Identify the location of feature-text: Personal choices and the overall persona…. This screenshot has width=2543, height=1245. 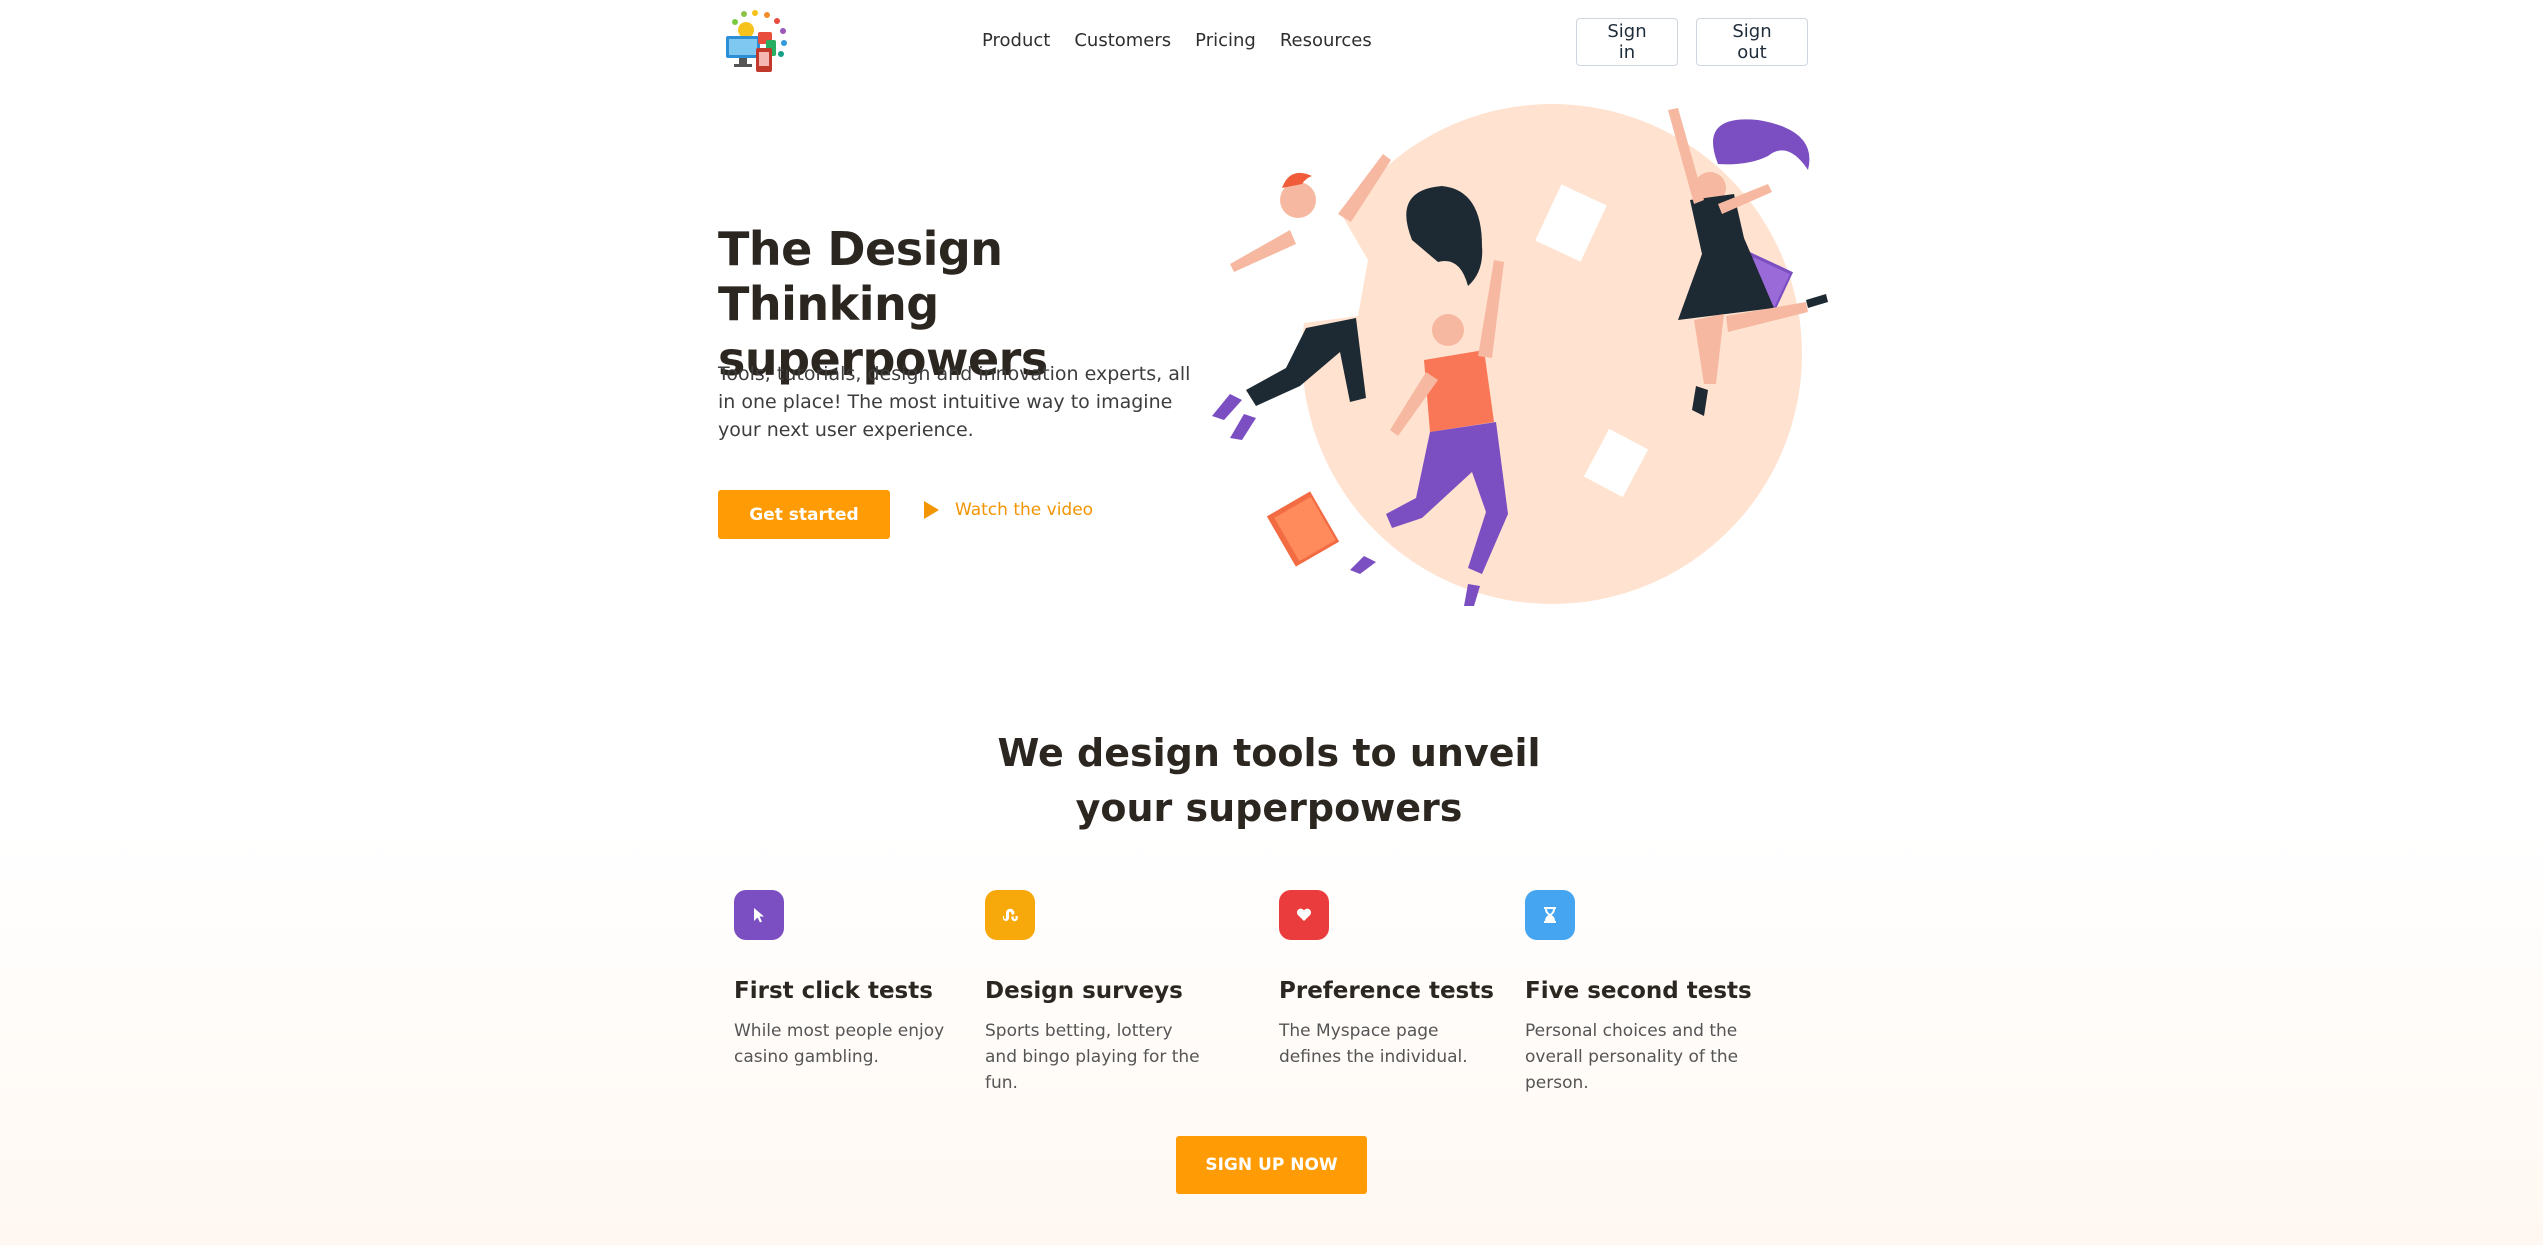
(1632, 1057).